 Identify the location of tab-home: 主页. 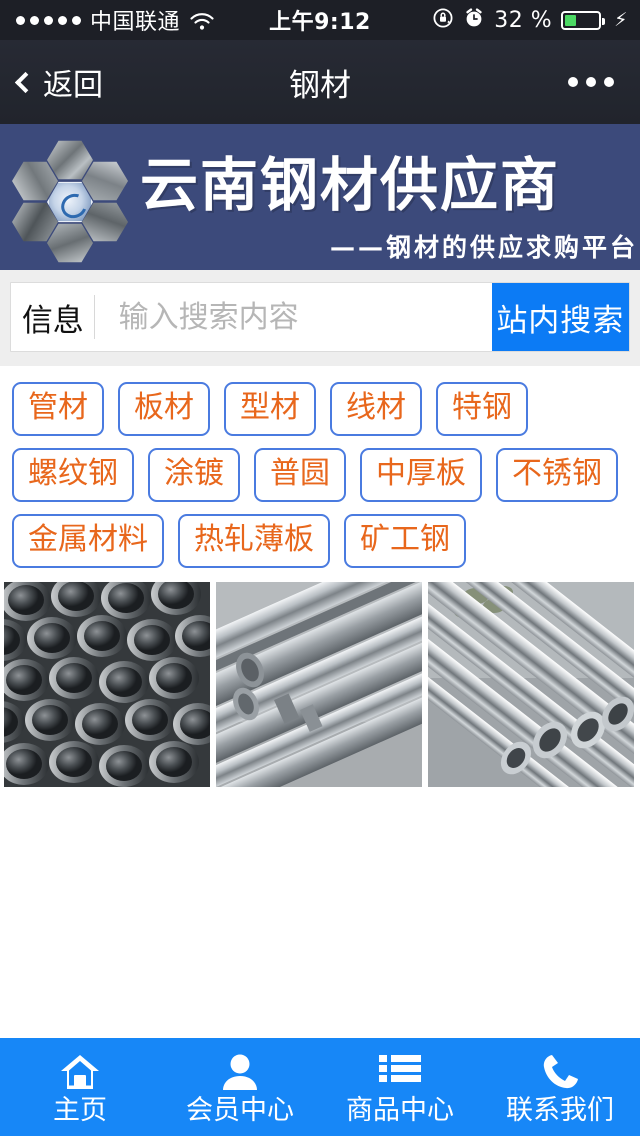
(80, 1087).